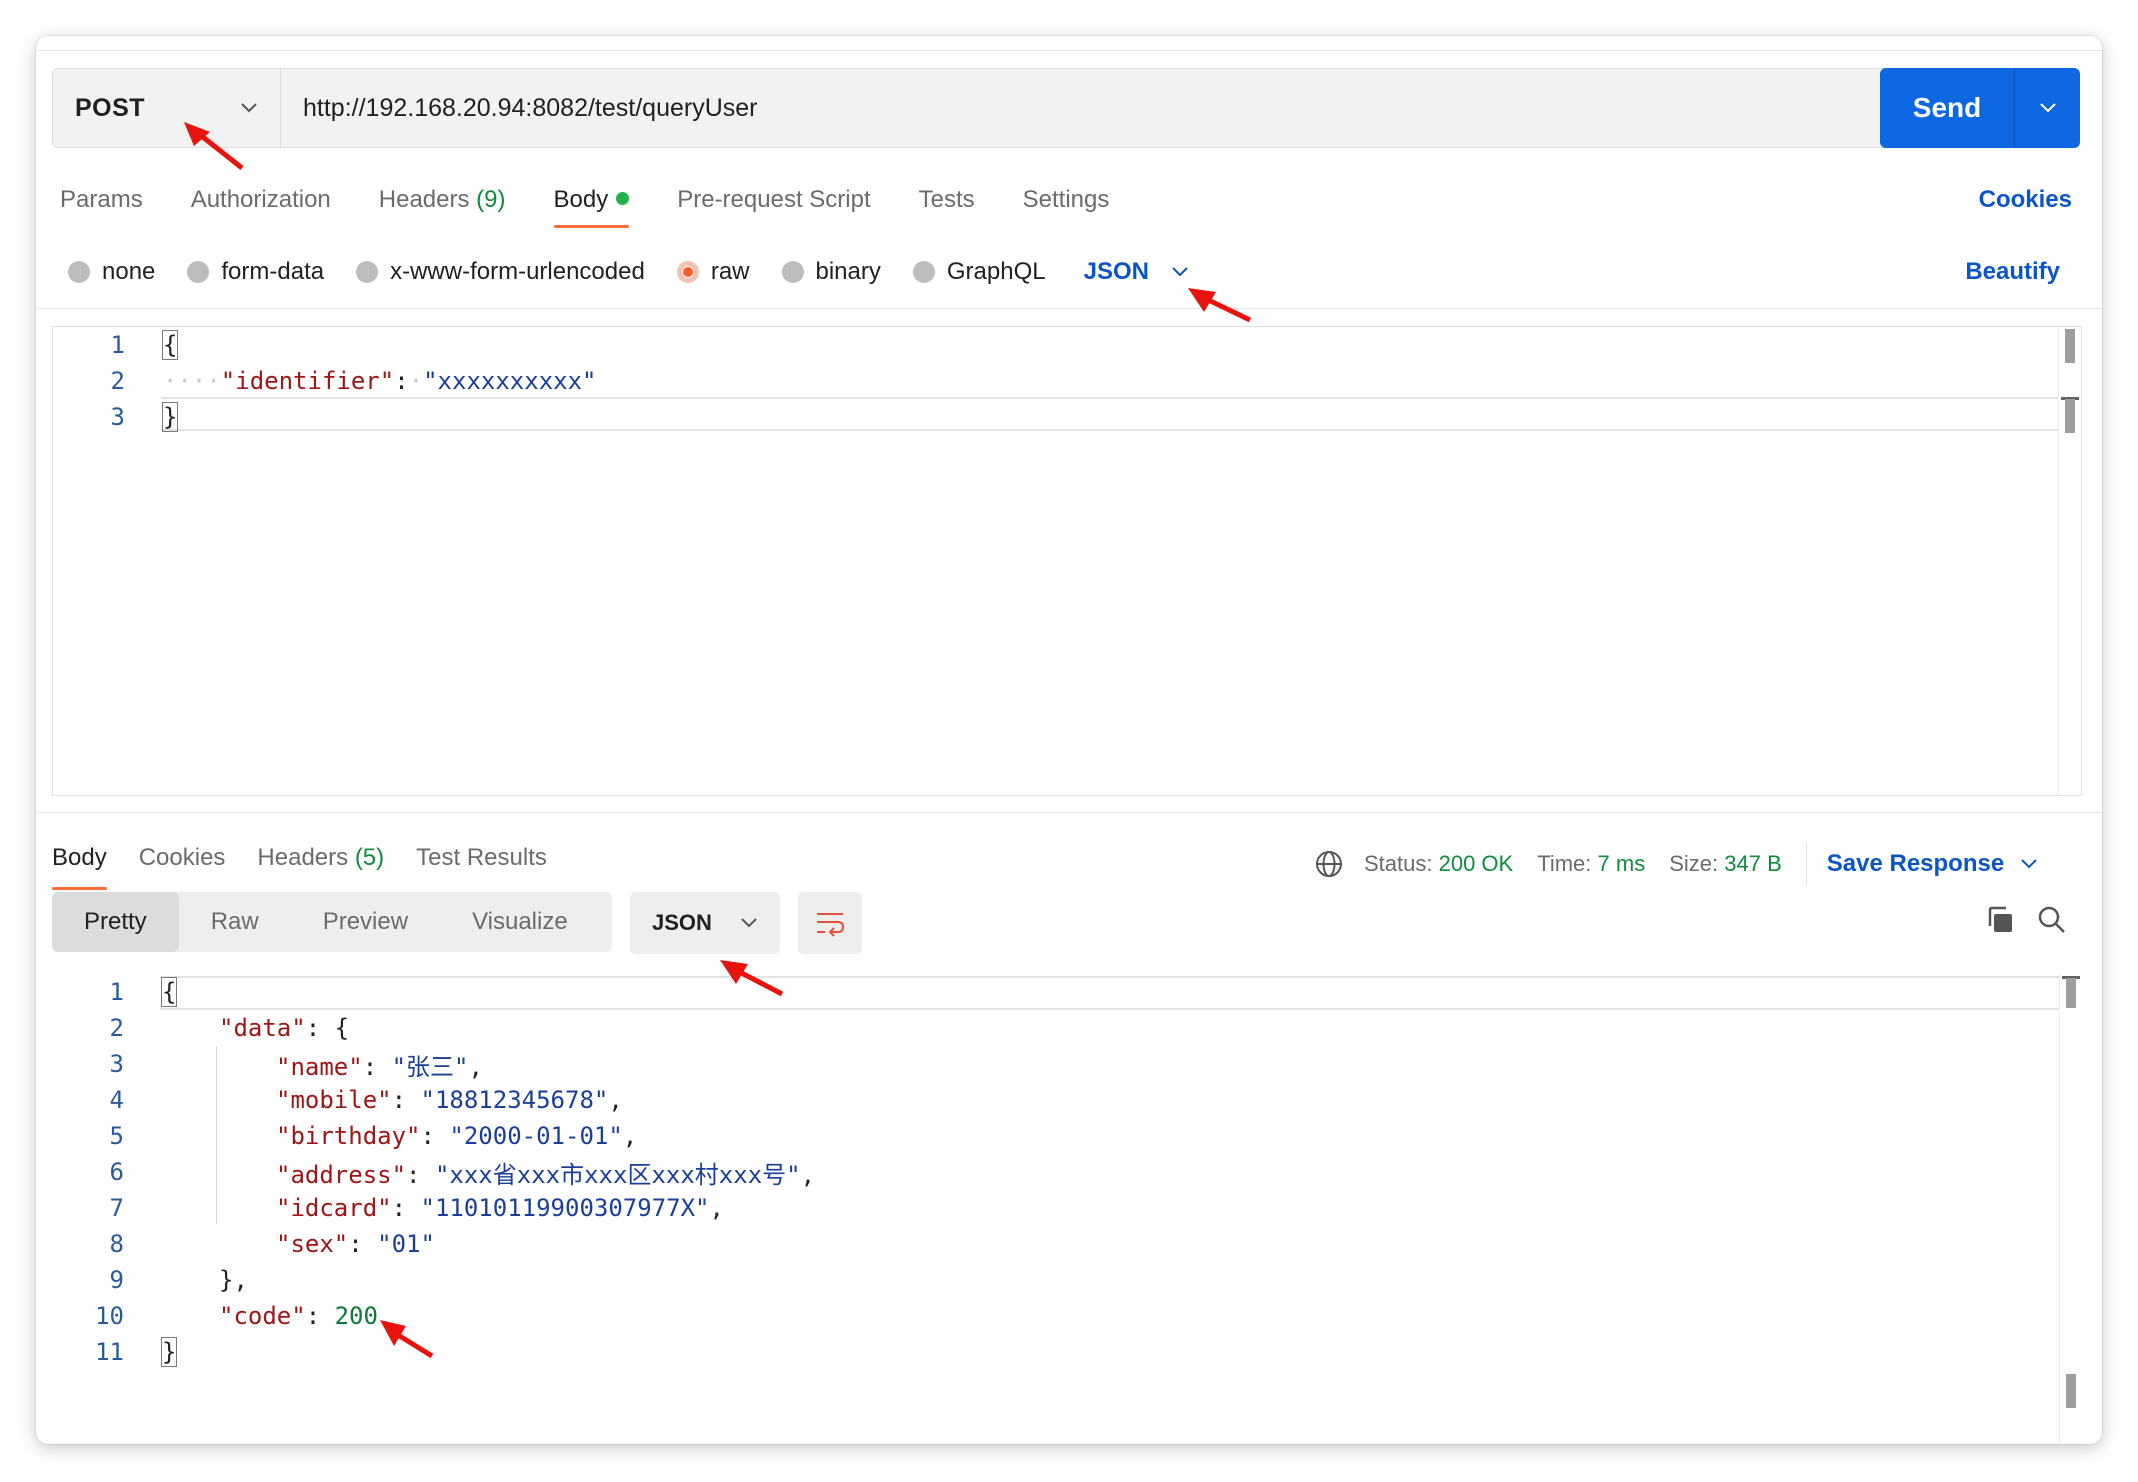 The image size is (2138, 1482). What do you see at coordinates (1066, 216) in the screenshot?
I see `tab-settings: Settings` at bounding box center [1066, 216].